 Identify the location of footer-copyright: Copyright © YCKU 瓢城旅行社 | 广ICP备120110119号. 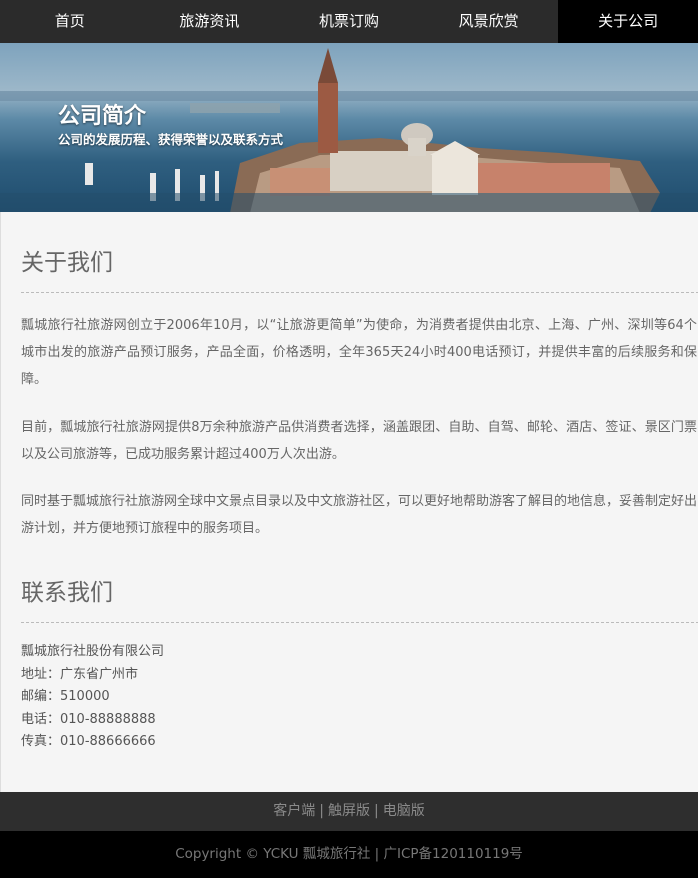
(349, 854).